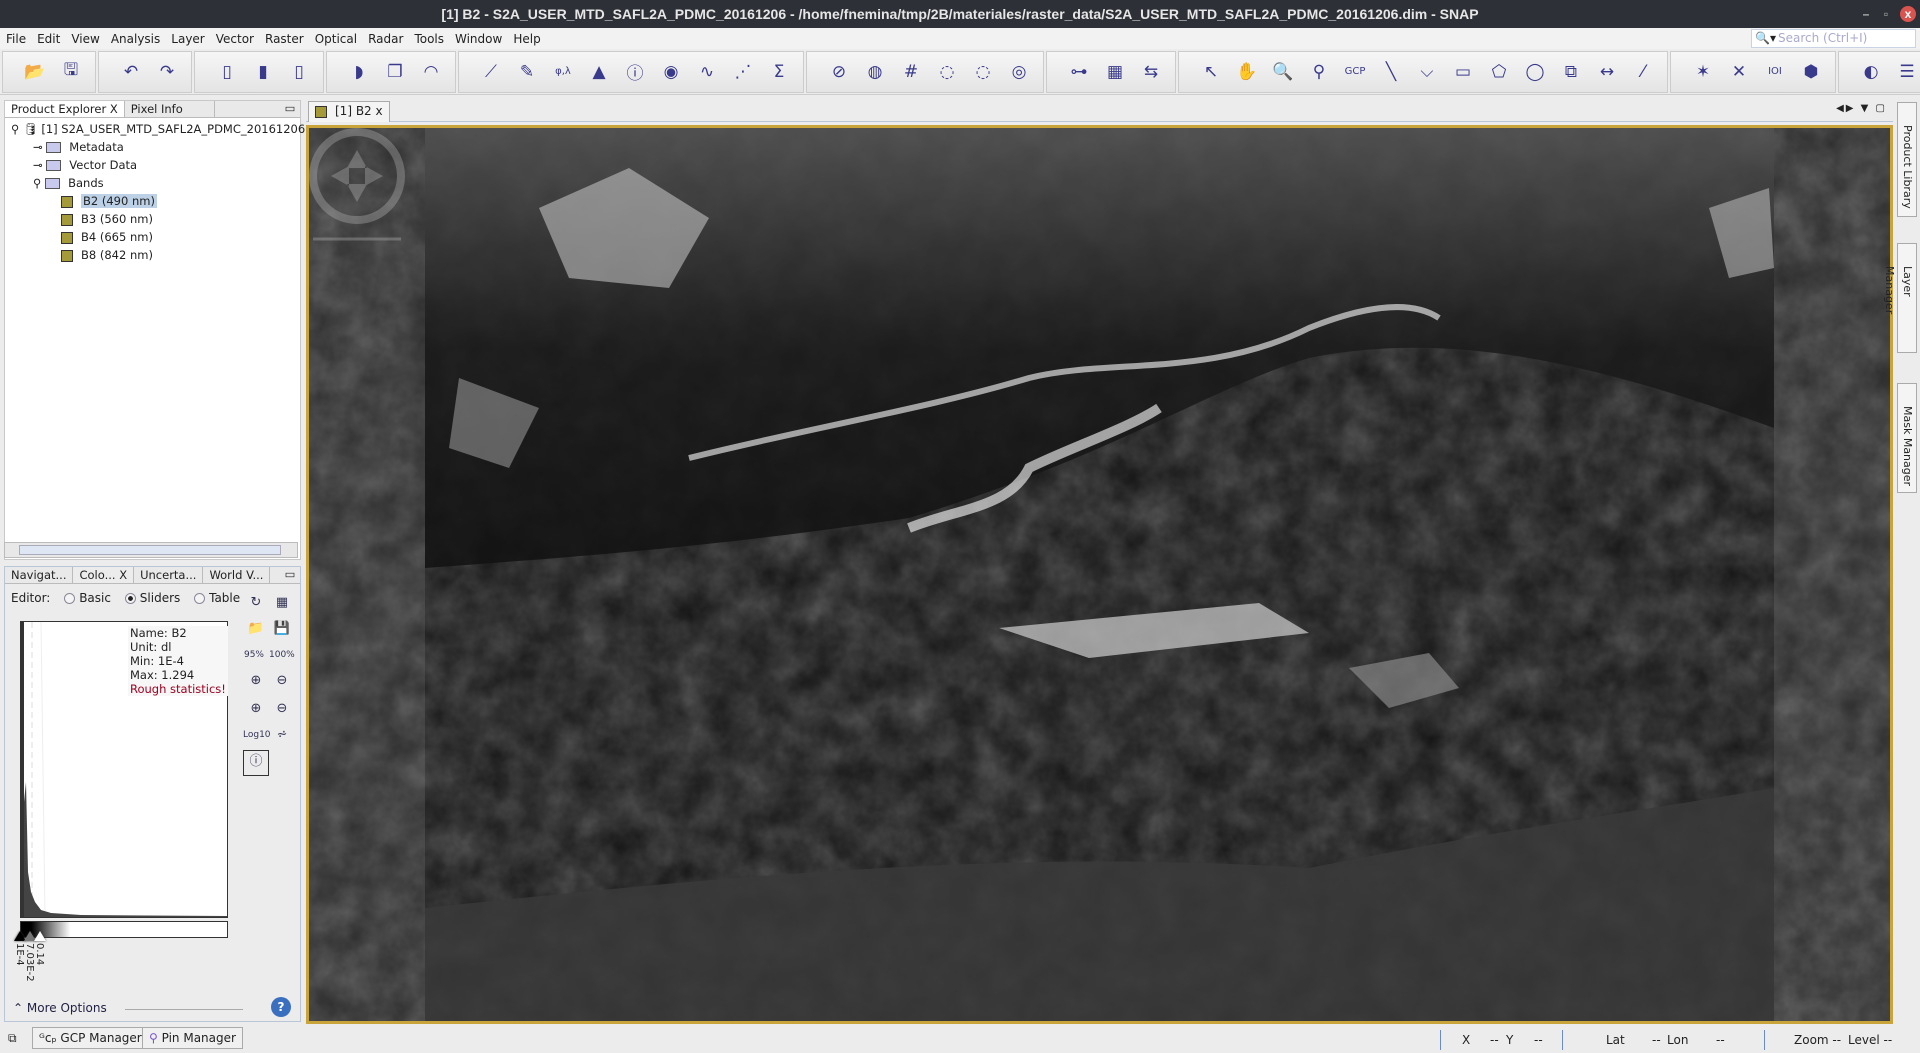 The width and height of the screenshot is (1920, 1053). What do you see at coordinates (1643, 72) in the screenshot?
I see `magic-wand-icon: ⁄` at bounding box center [1643, 72].